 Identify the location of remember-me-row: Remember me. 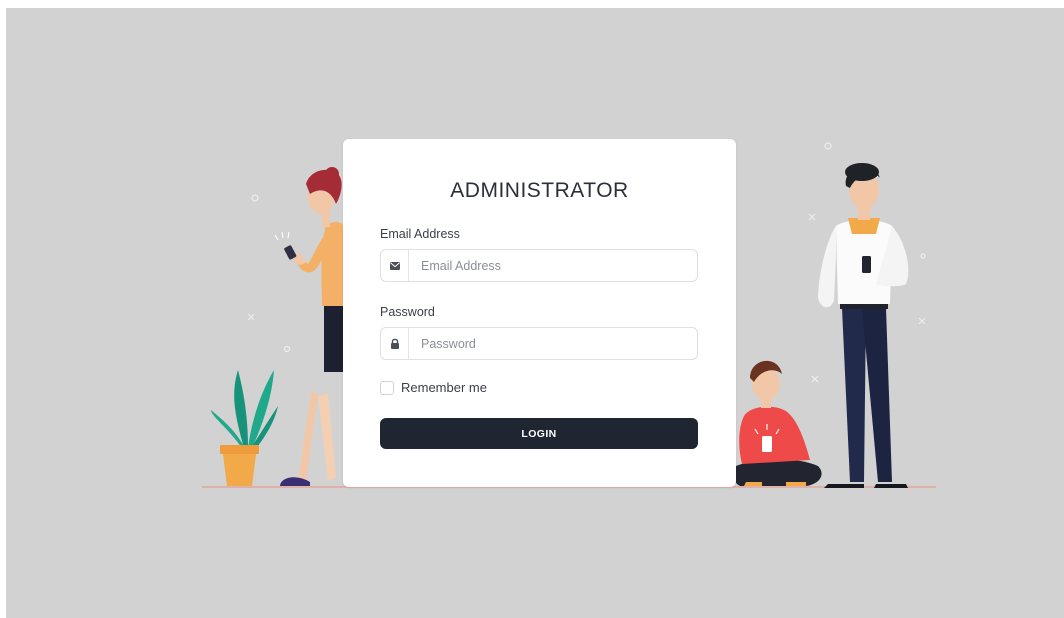
(433, 387).